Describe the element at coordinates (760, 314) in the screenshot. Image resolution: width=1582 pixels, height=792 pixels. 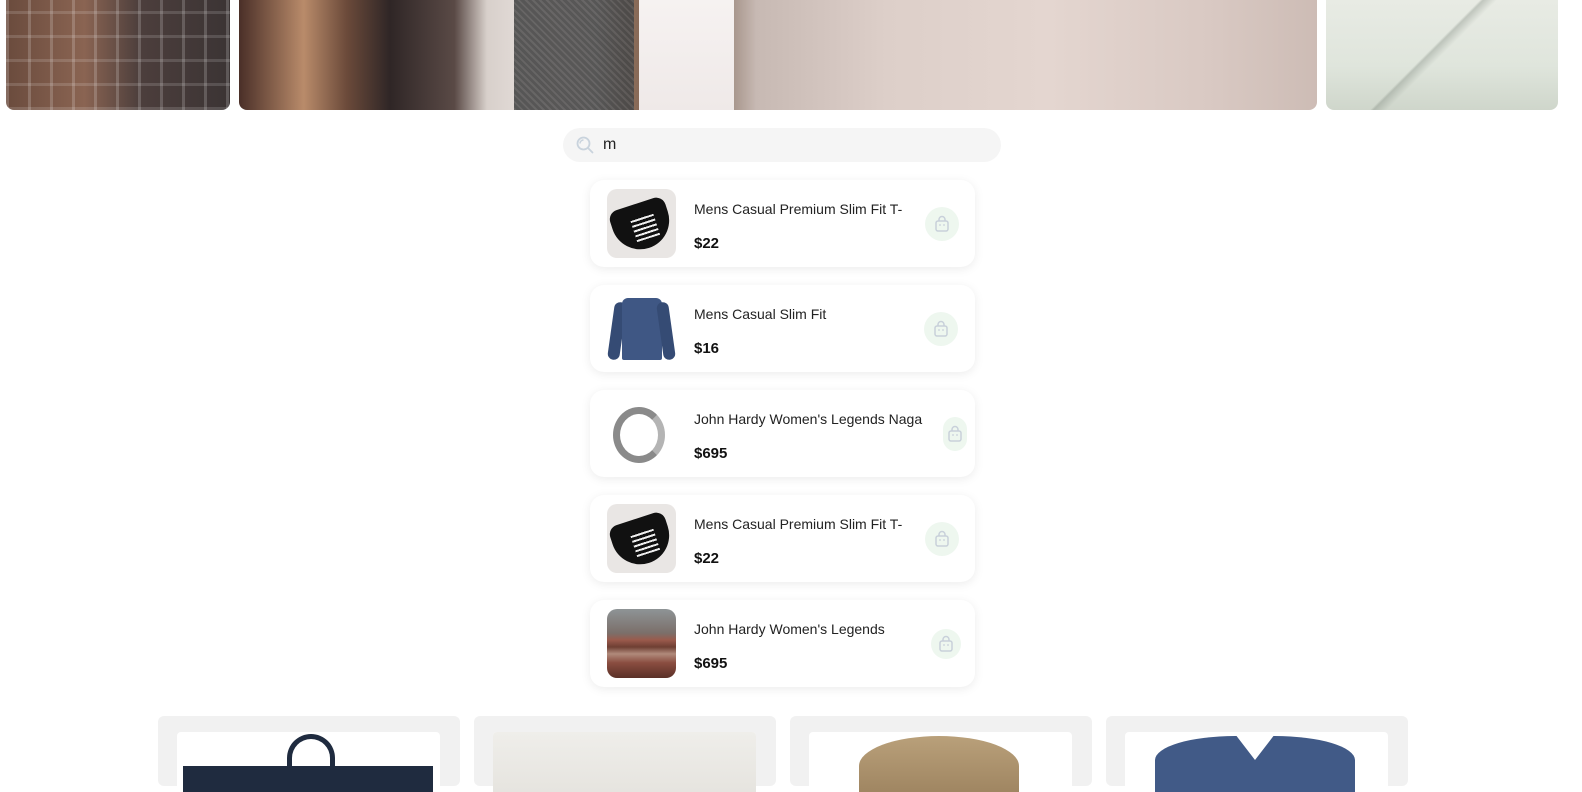
I see `product-title: Mens Casual Slim Fit` at that location.